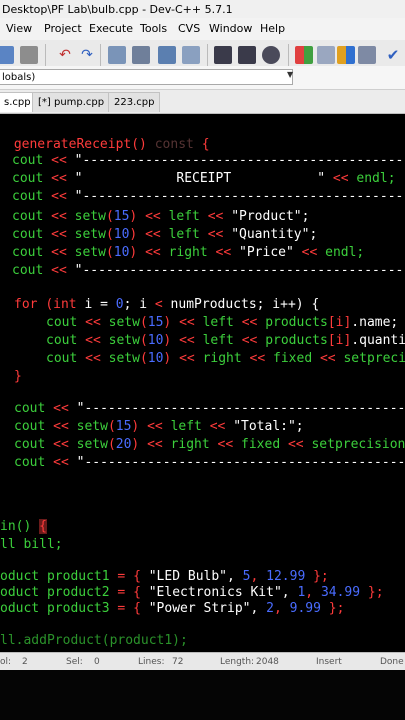  What do you see at coordinates (87, 55) in the screenshot?
I see `redo-icon: ↷` at bounding box center [87, 55].